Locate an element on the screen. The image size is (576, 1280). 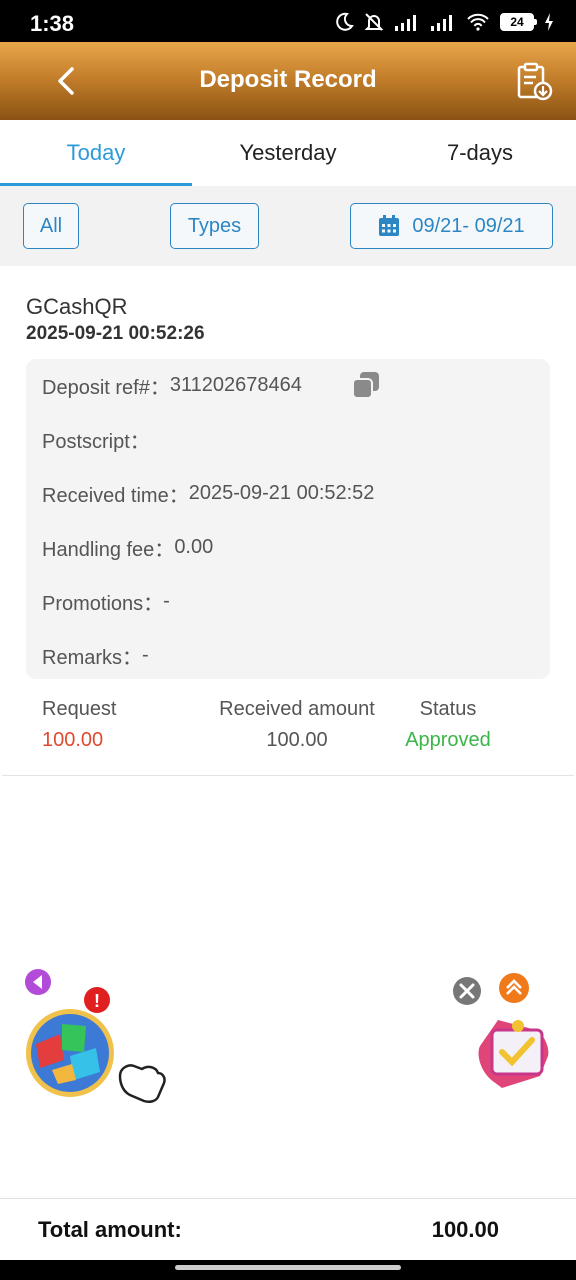
handling-fee-row: Handling fee： 0.00 is located at coordinates (127, 547).